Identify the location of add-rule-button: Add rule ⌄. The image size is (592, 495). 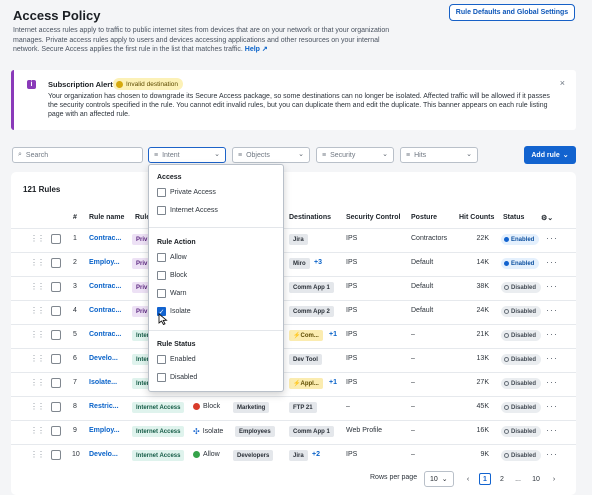
(550, 155).